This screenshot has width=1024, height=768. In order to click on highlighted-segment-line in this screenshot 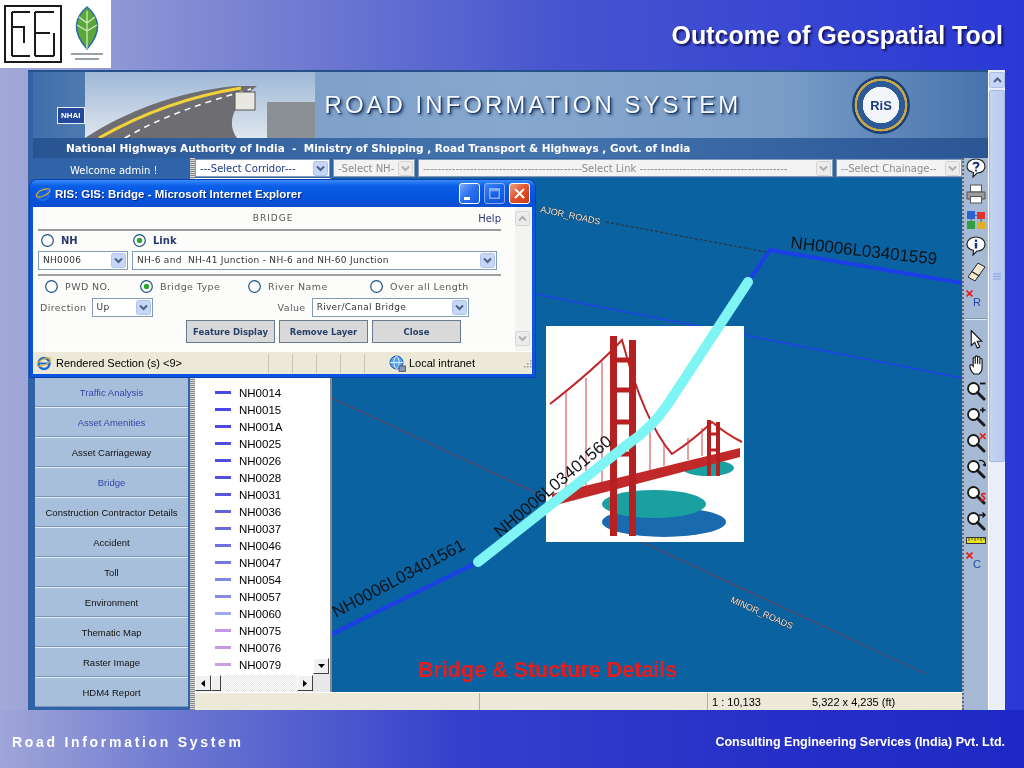, I will do `click(613, 422)`.